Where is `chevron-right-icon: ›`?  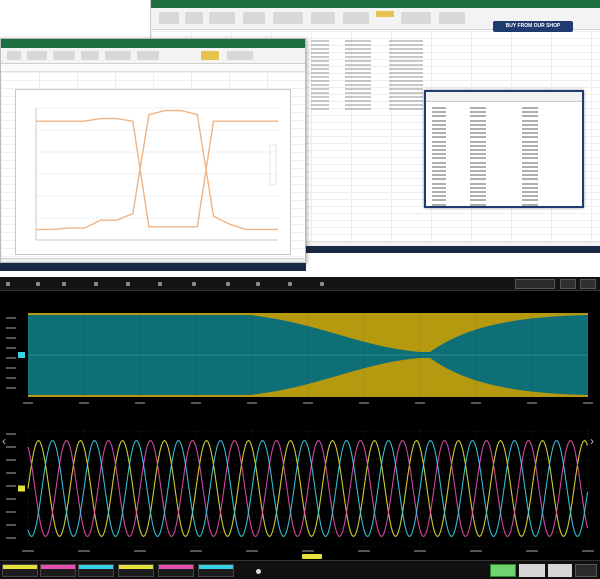
chevron-right-icon: › is located at coordinates (592, 441).